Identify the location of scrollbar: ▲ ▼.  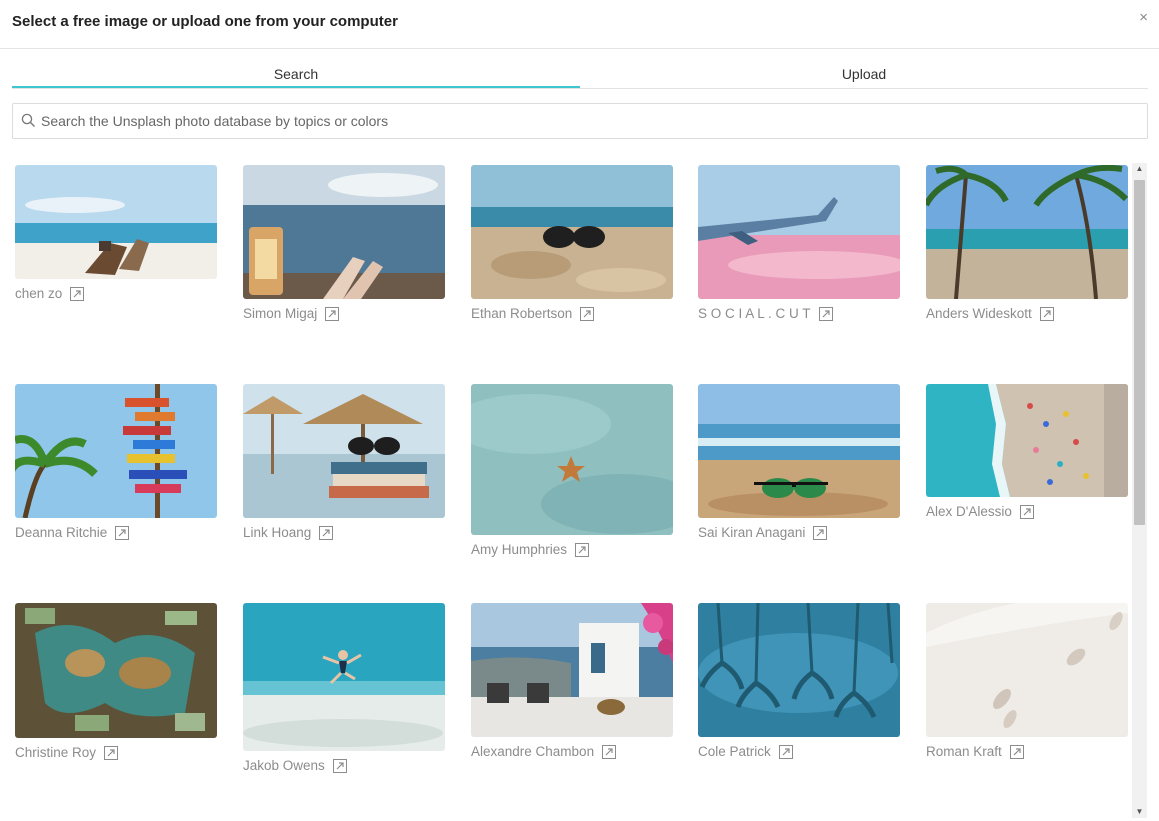
(1139, 490).